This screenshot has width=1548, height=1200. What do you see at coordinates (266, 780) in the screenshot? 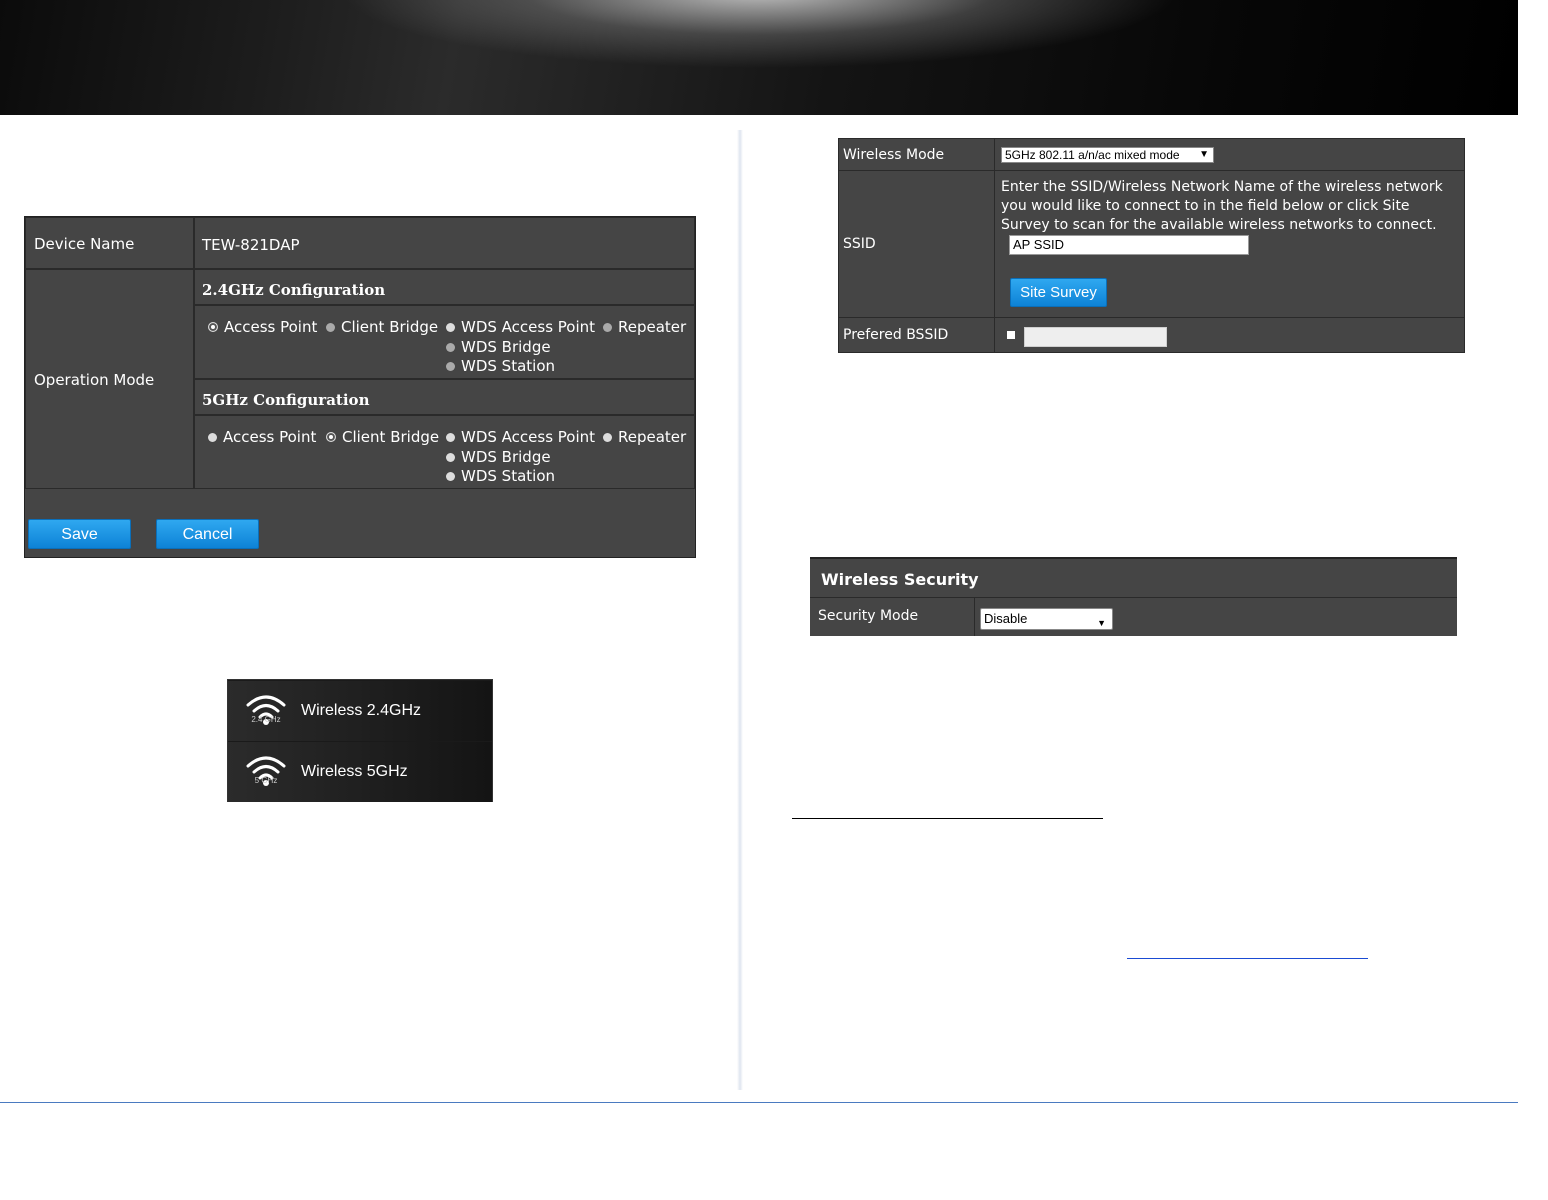
I see `band-label: 5 GHz` at bounding box center [266, 780].